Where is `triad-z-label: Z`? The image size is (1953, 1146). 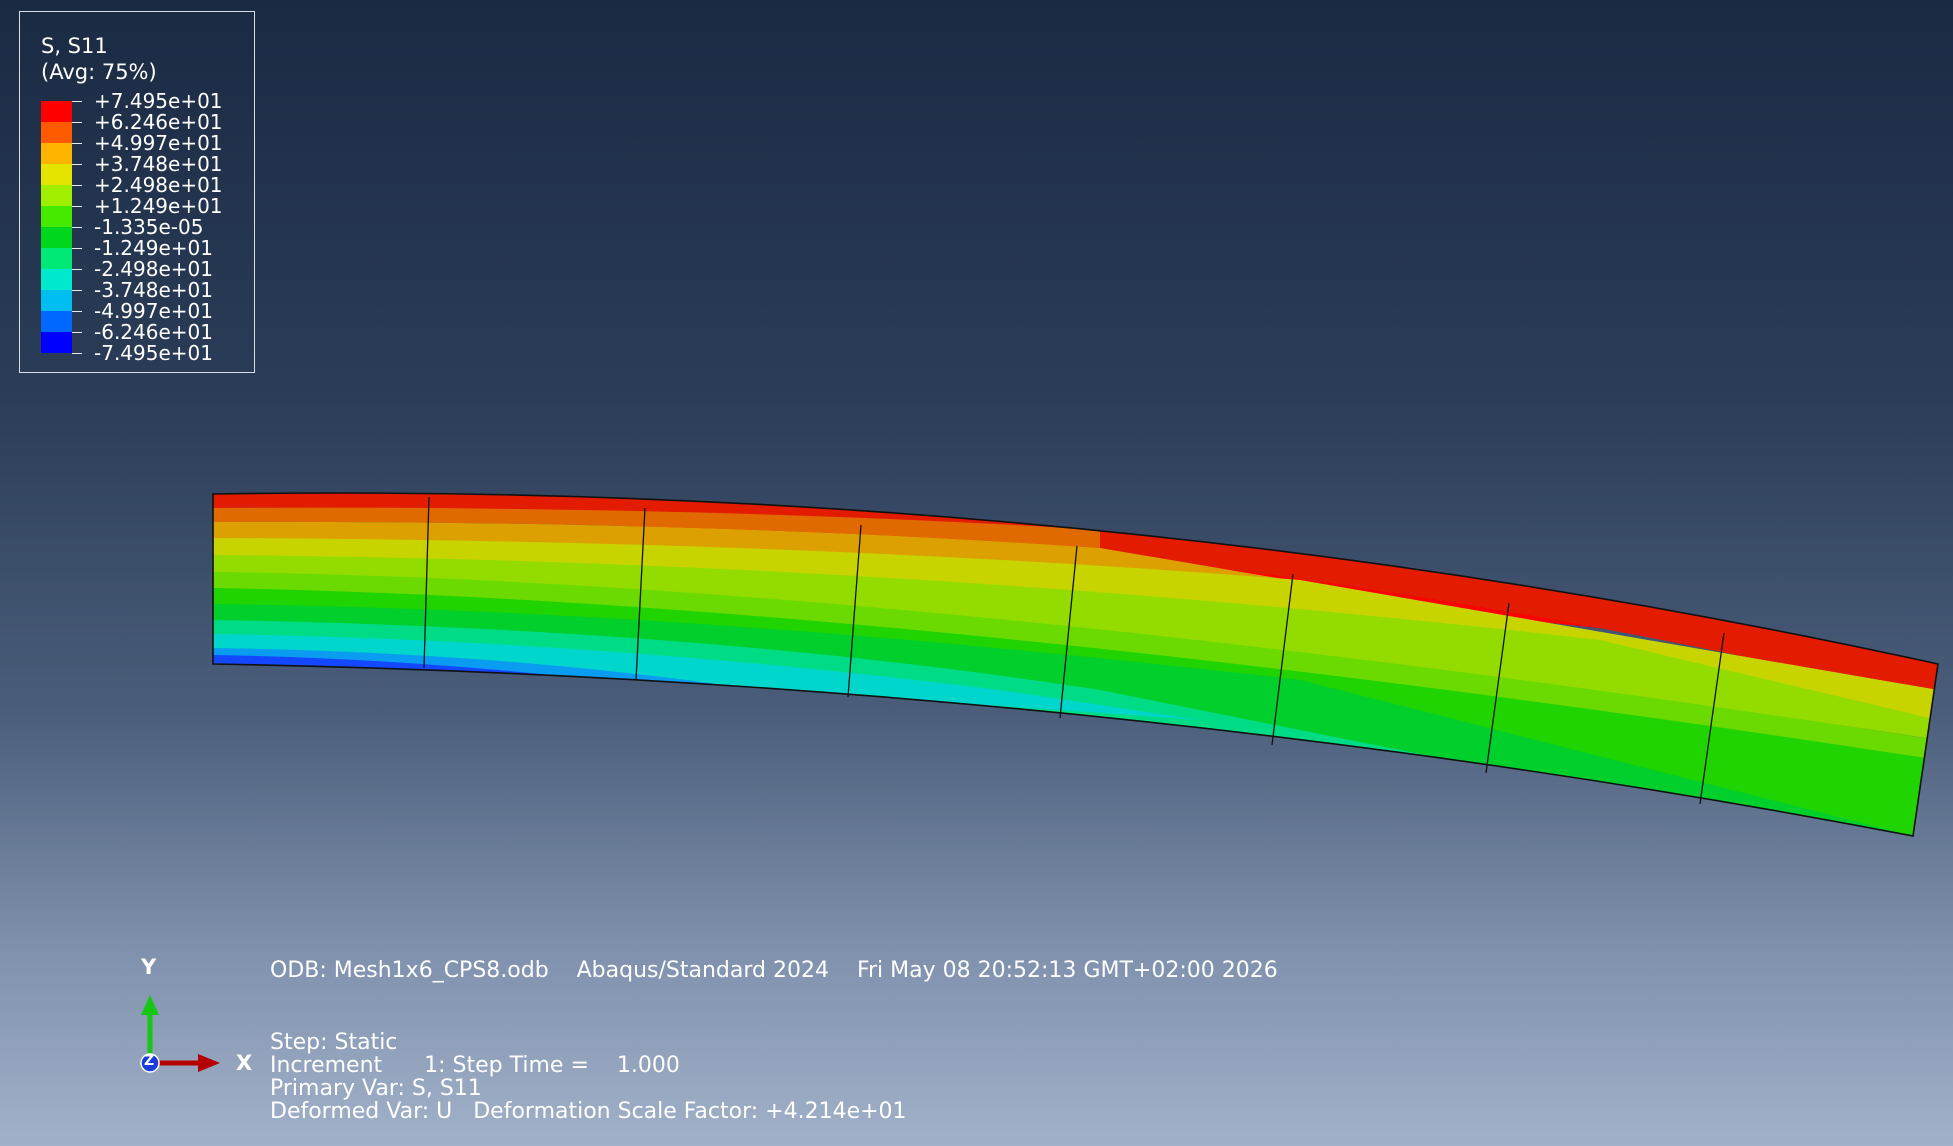 triad-z-label: Z is located at coordinates (149, 1061).